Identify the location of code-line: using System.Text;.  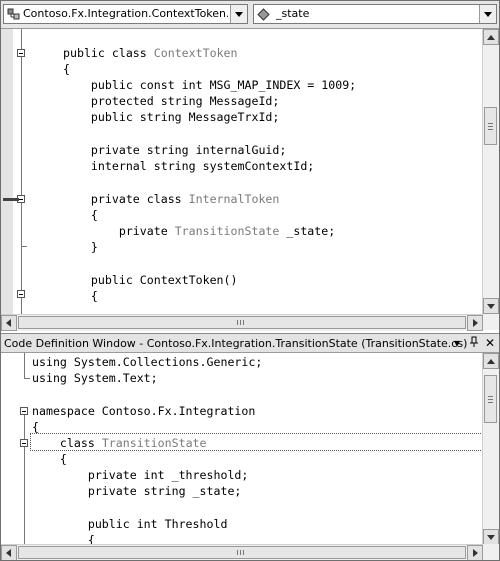
(95, 378).